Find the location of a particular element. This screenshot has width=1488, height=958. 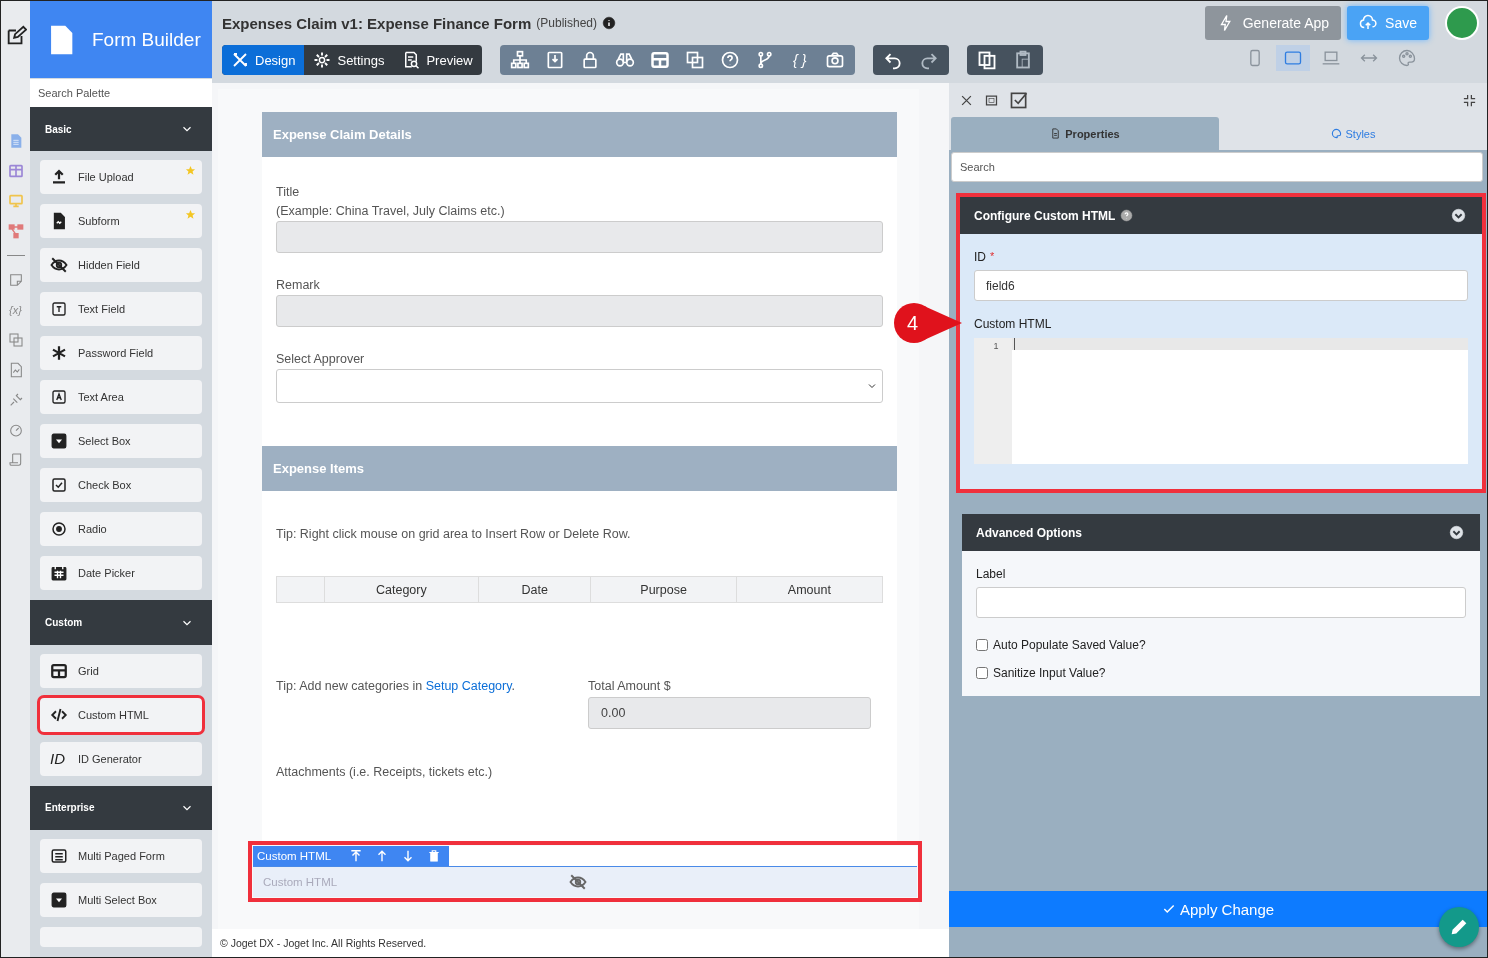

total-field: 0.00 is located at coordinates (729, 713).